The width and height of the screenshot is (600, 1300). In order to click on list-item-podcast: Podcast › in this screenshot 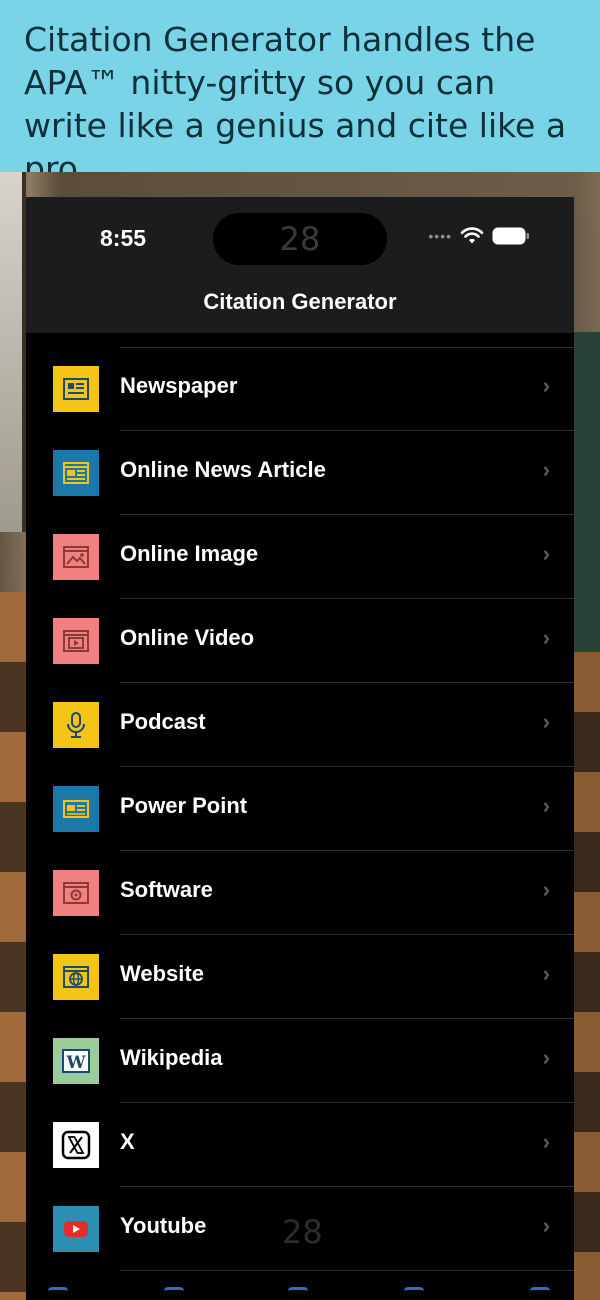, I will do `click(300, 725)`.